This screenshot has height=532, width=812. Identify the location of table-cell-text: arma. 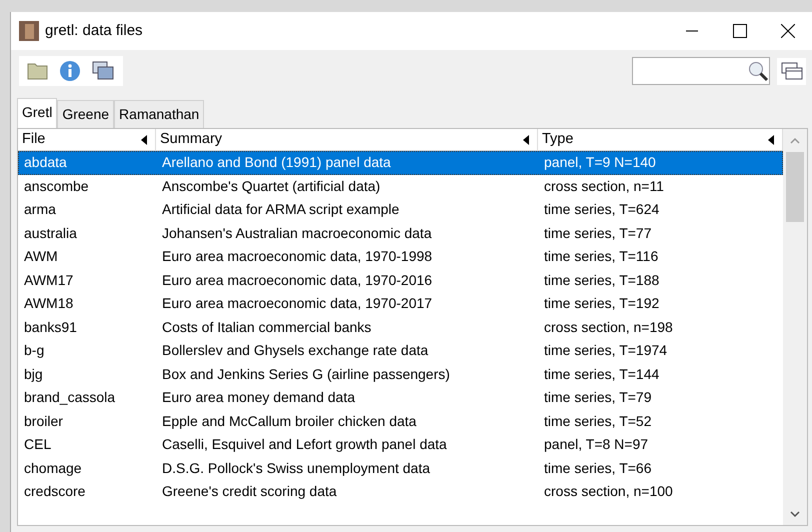
(40, 210).